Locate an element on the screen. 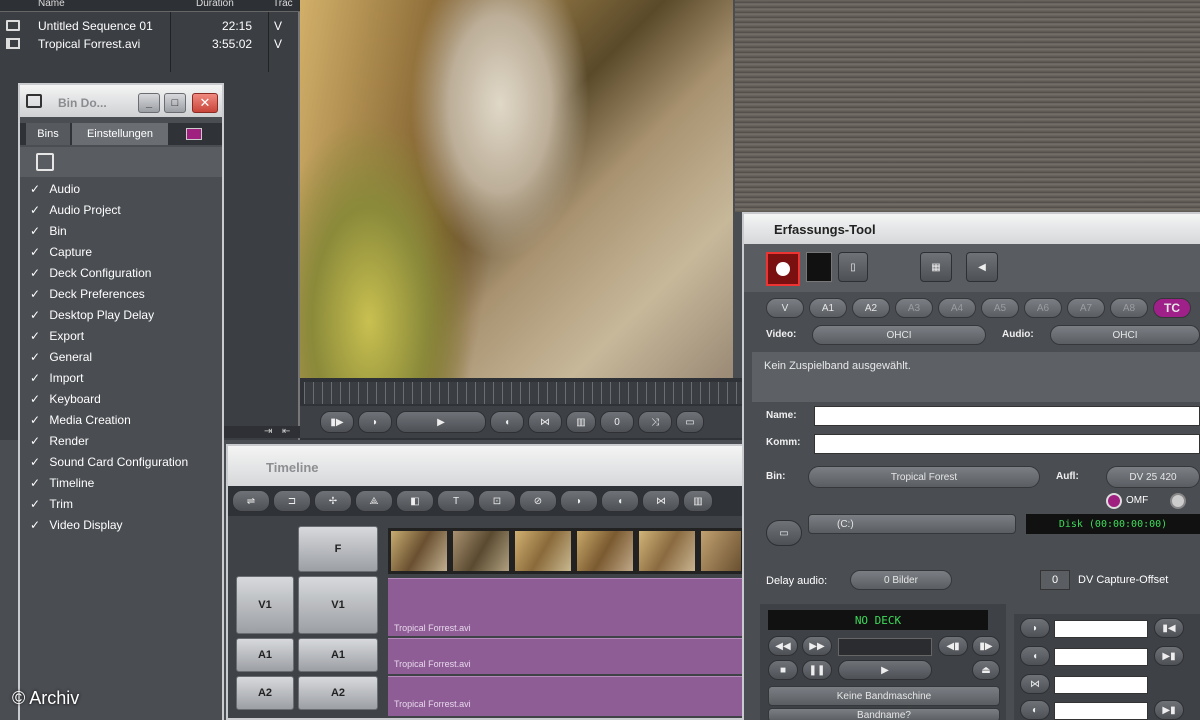  speaker-icon: ◀ is located at coordinates (982, 267).